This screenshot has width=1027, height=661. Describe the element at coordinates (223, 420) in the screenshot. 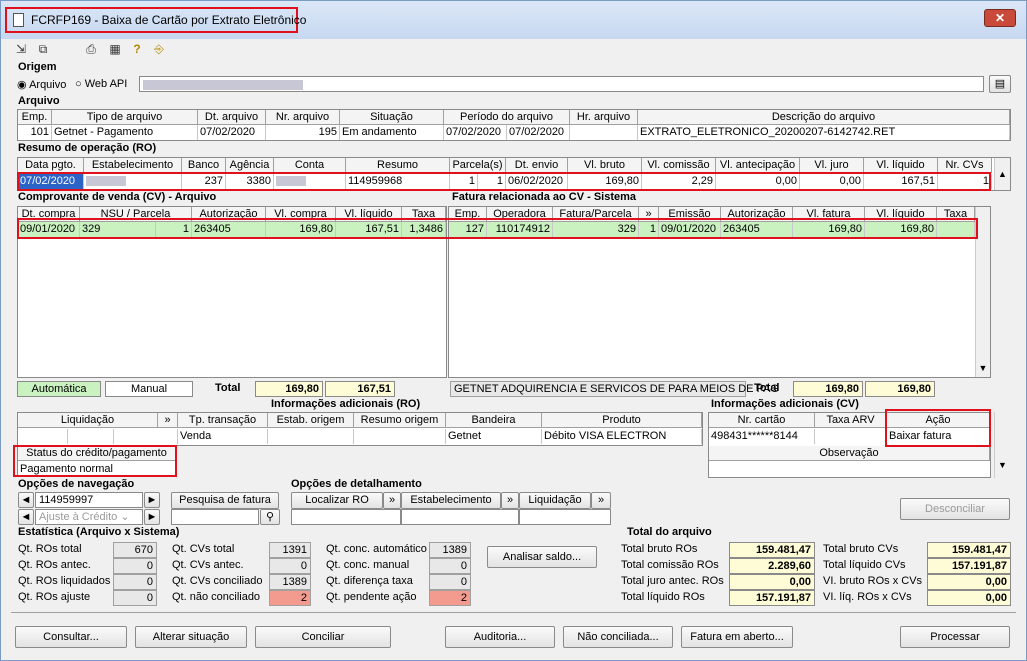

I see `col-header: Tp. transação` at that location.